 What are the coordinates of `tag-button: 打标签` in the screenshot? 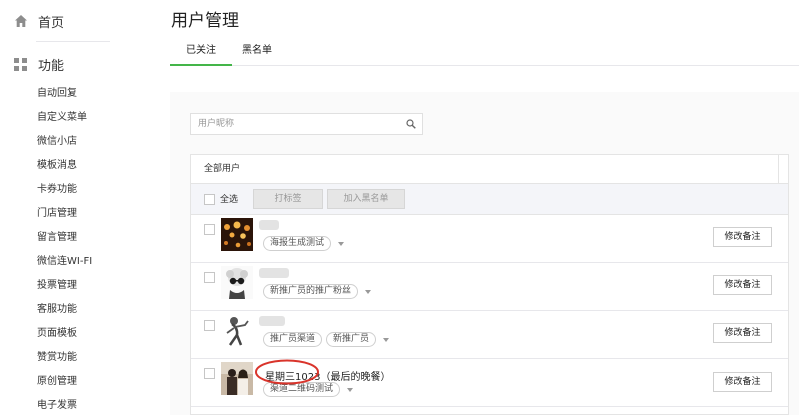 It's located at (288, 199).